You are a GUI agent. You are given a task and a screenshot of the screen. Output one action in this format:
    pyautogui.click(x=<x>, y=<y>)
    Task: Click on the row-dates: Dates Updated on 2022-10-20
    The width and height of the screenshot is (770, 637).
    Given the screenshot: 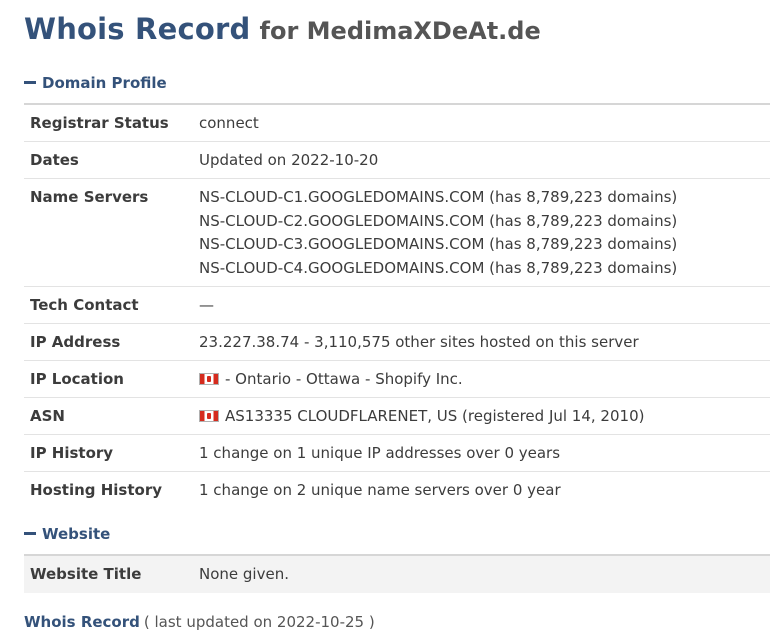 What is the action you would take?
    pyautogui.click(x=397, y=160)
    